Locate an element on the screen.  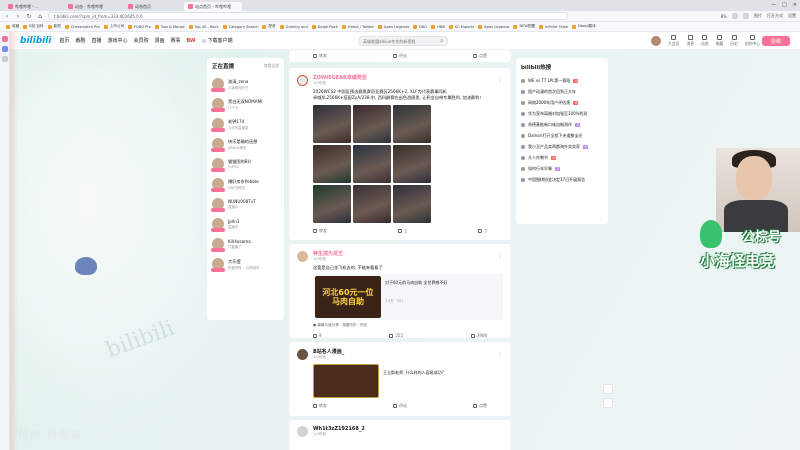
bookmark-item: 配音 is located at coordinates (269, 26).